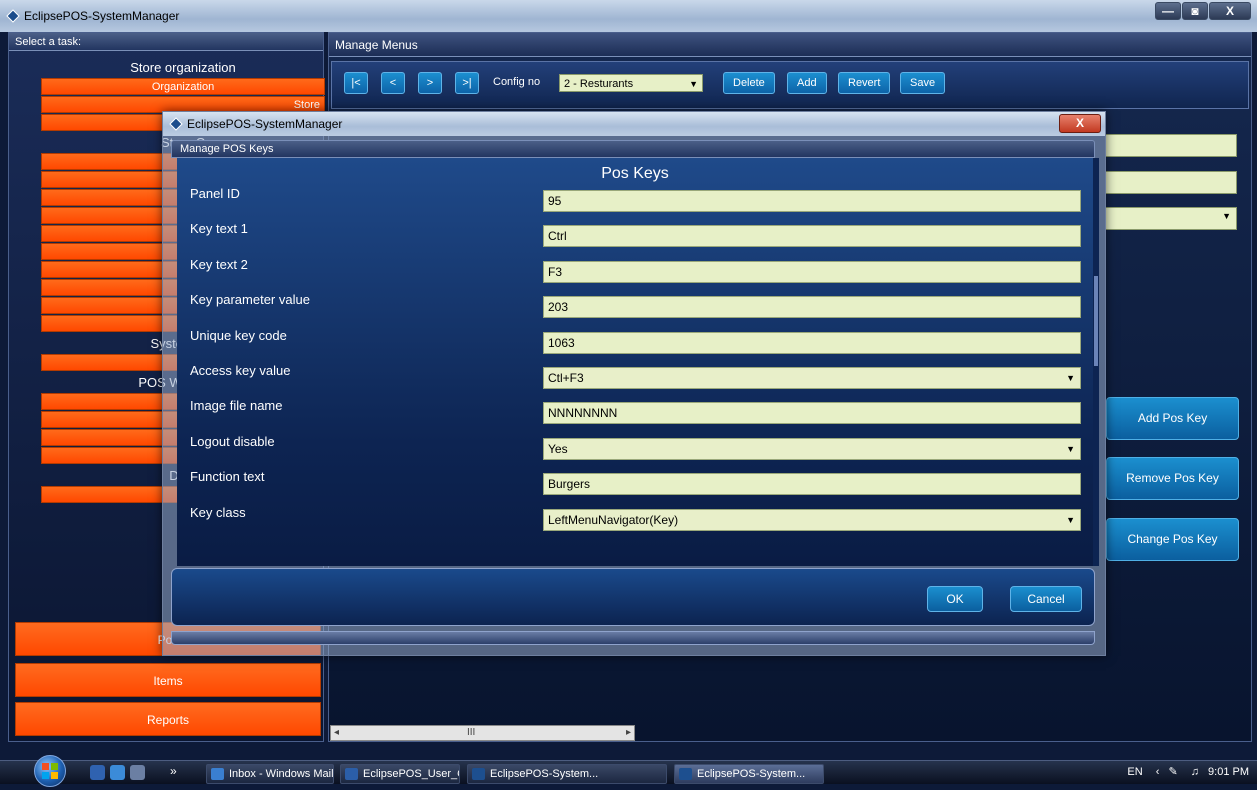  I want to click on menu-detail-select: ▼, so click(1171, 218).